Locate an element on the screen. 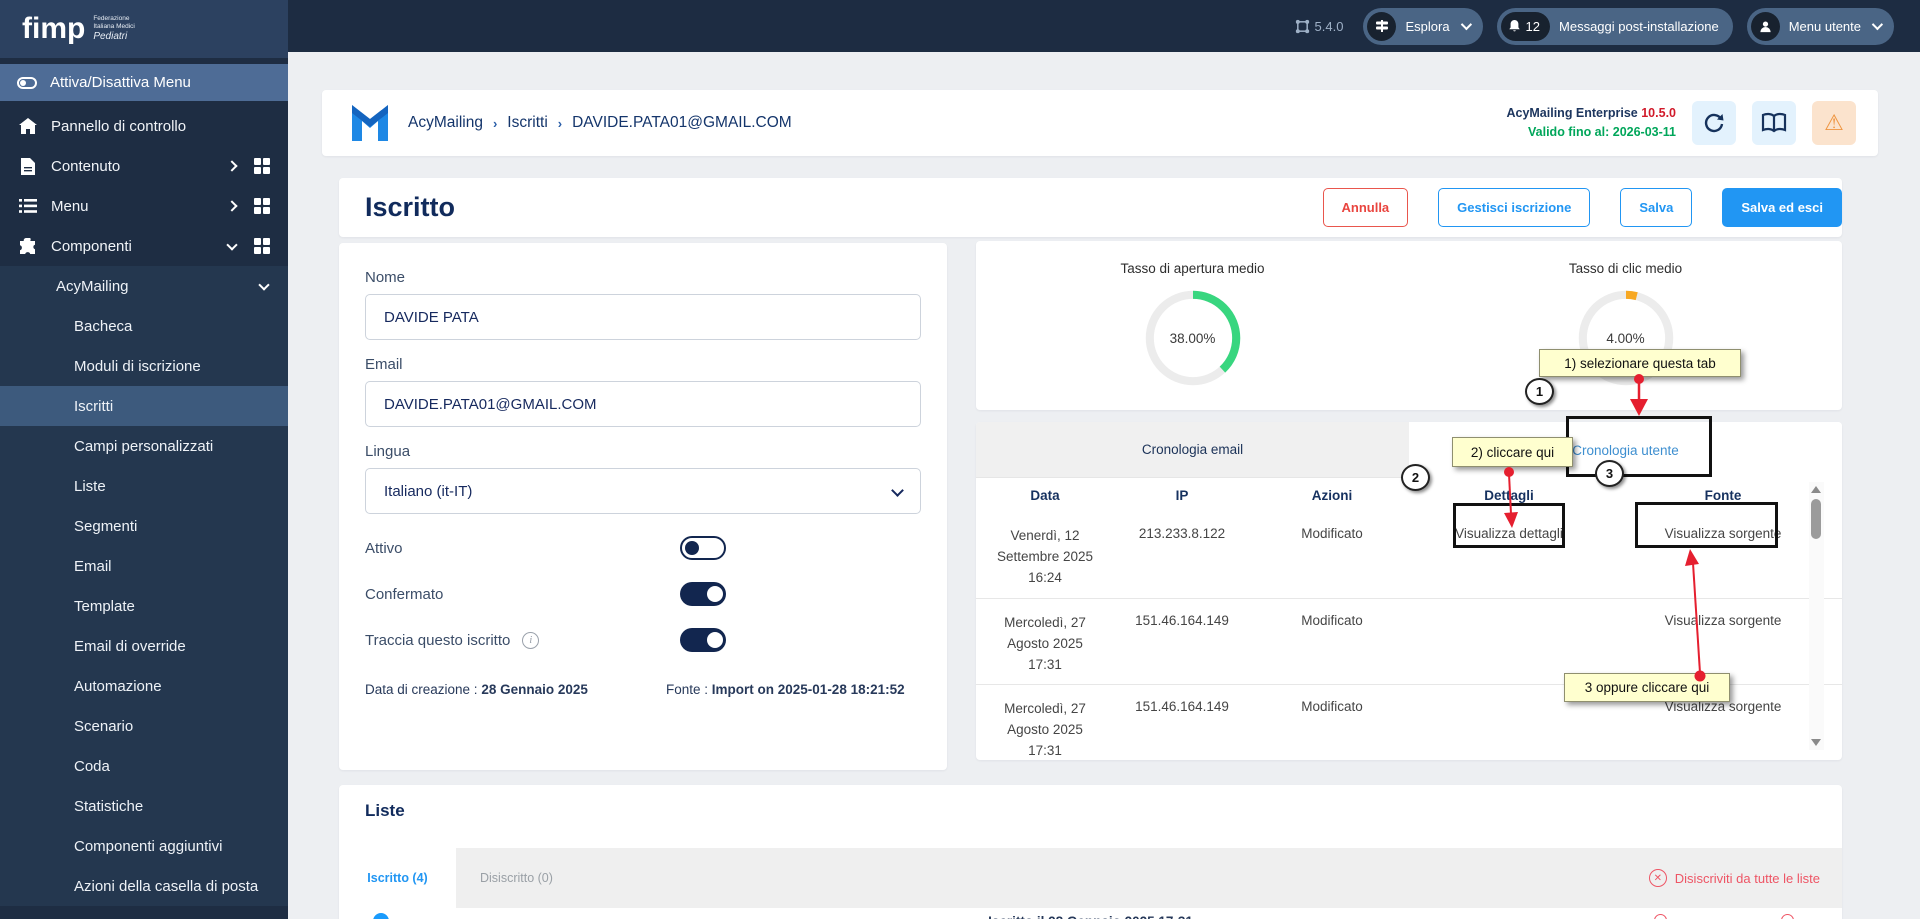 Image resolution: width=1920 pixels, height=919 pixels. sidebar-item-azioni-casella-di-posta: Azioni della casella di posta is located at coordinates (144, 886).